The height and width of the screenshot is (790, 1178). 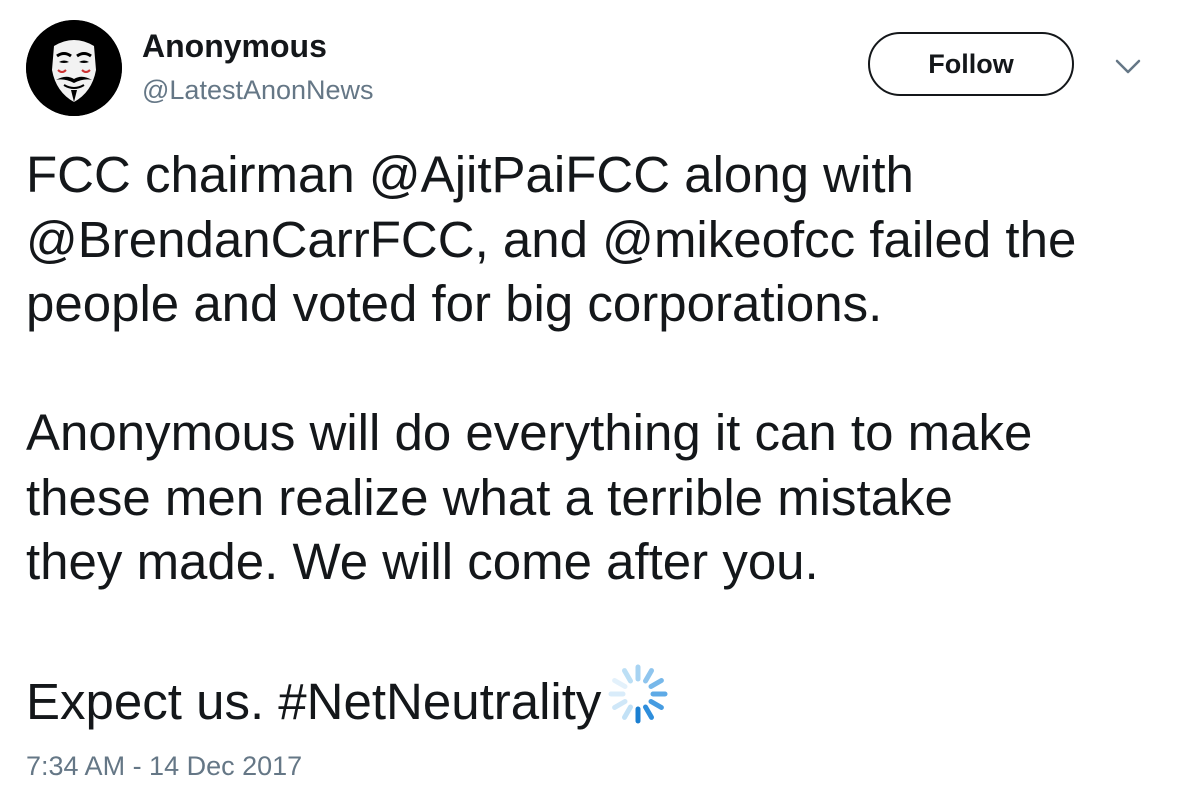 I want to click on tweet-line-last: Expect us. #NetNeutrality, so click(x=596, y=697).